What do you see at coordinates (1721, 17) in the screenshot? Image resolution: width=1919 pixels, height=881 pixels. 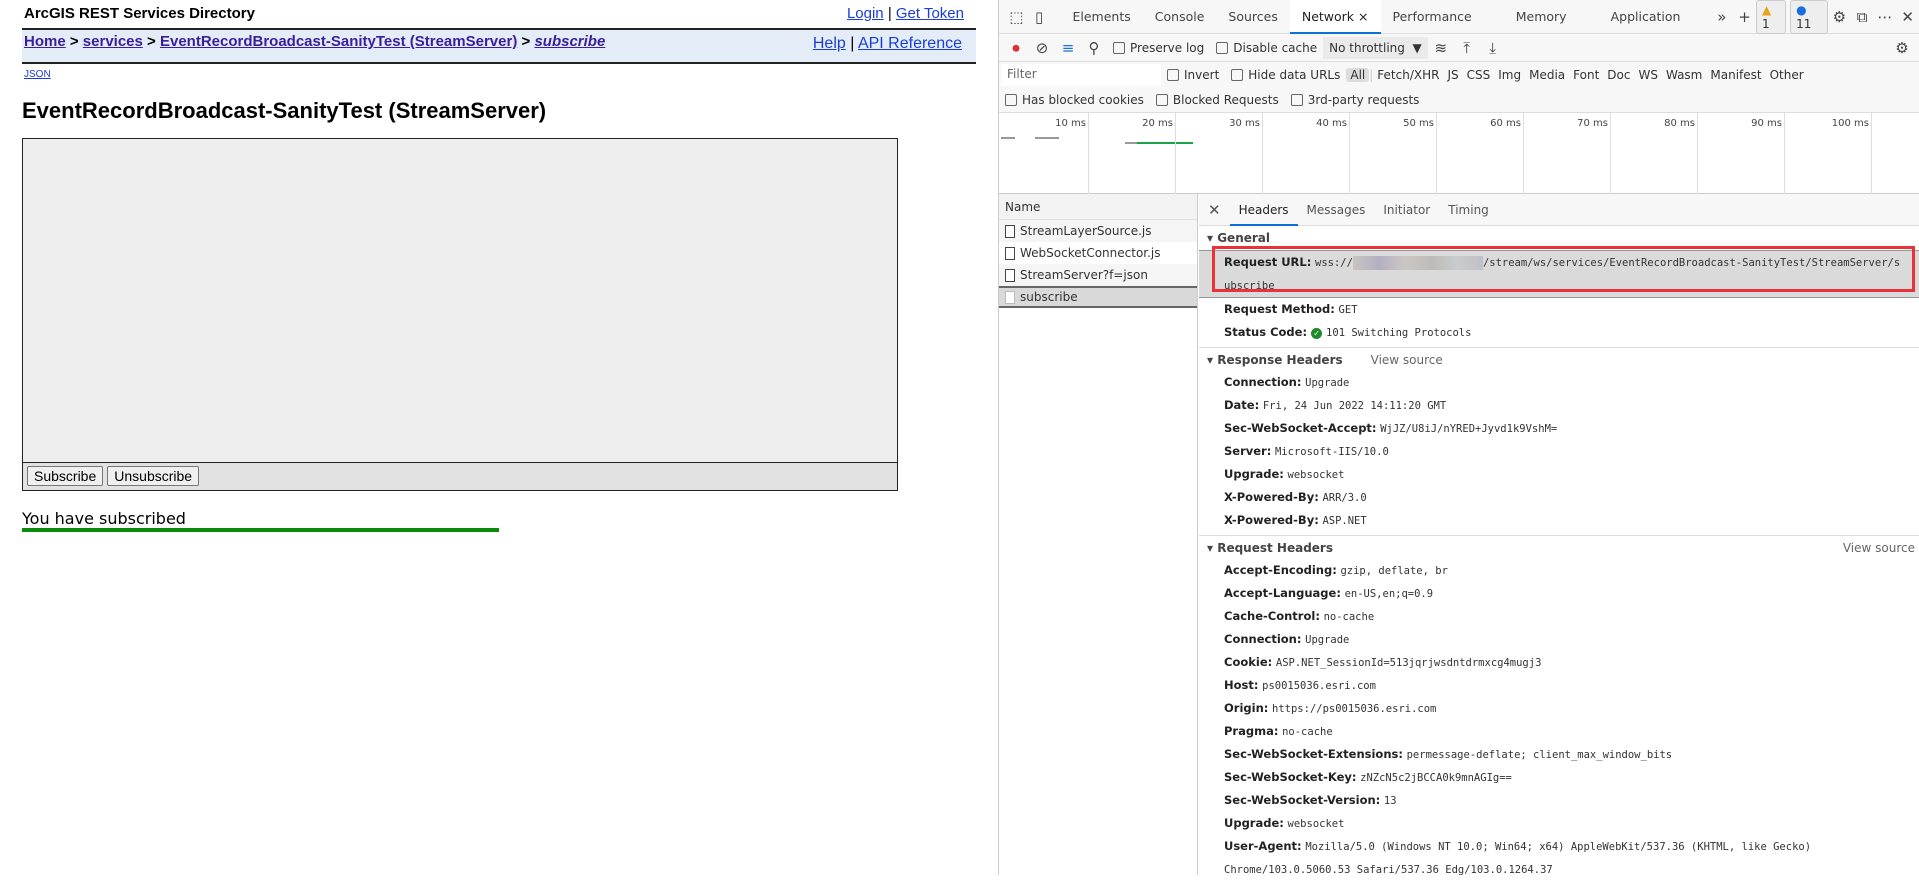 I see `more-tabs-icon: »` at bounding box center [1721, 17].